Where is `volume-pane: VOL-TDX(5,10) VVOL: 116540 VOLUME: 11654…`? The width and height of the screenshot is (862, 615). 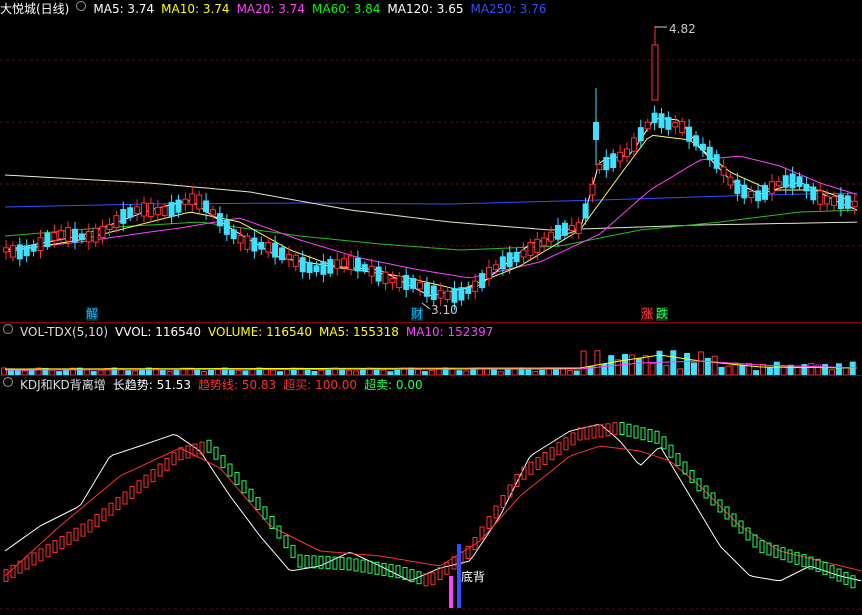
volume-pane: VOL-TDX(5,10) VVOL: 116540 VOLUME: 11654… is located at coordinates (431, 349).